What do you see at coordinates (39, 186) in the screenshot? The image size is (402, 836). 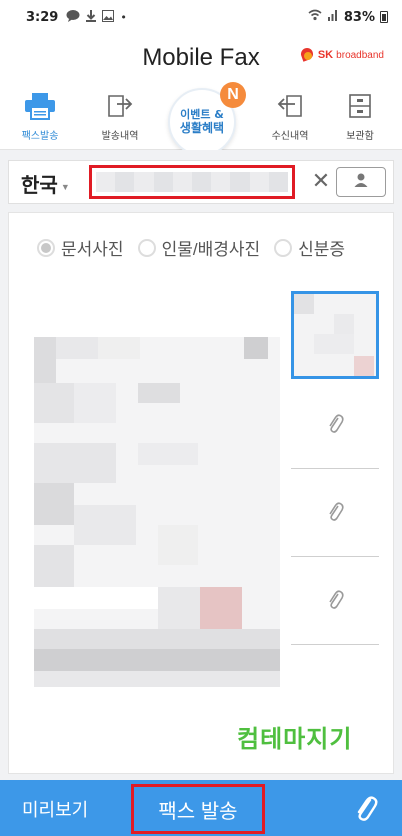 I see `country-label: 한국` at bounding box center [39, 186].